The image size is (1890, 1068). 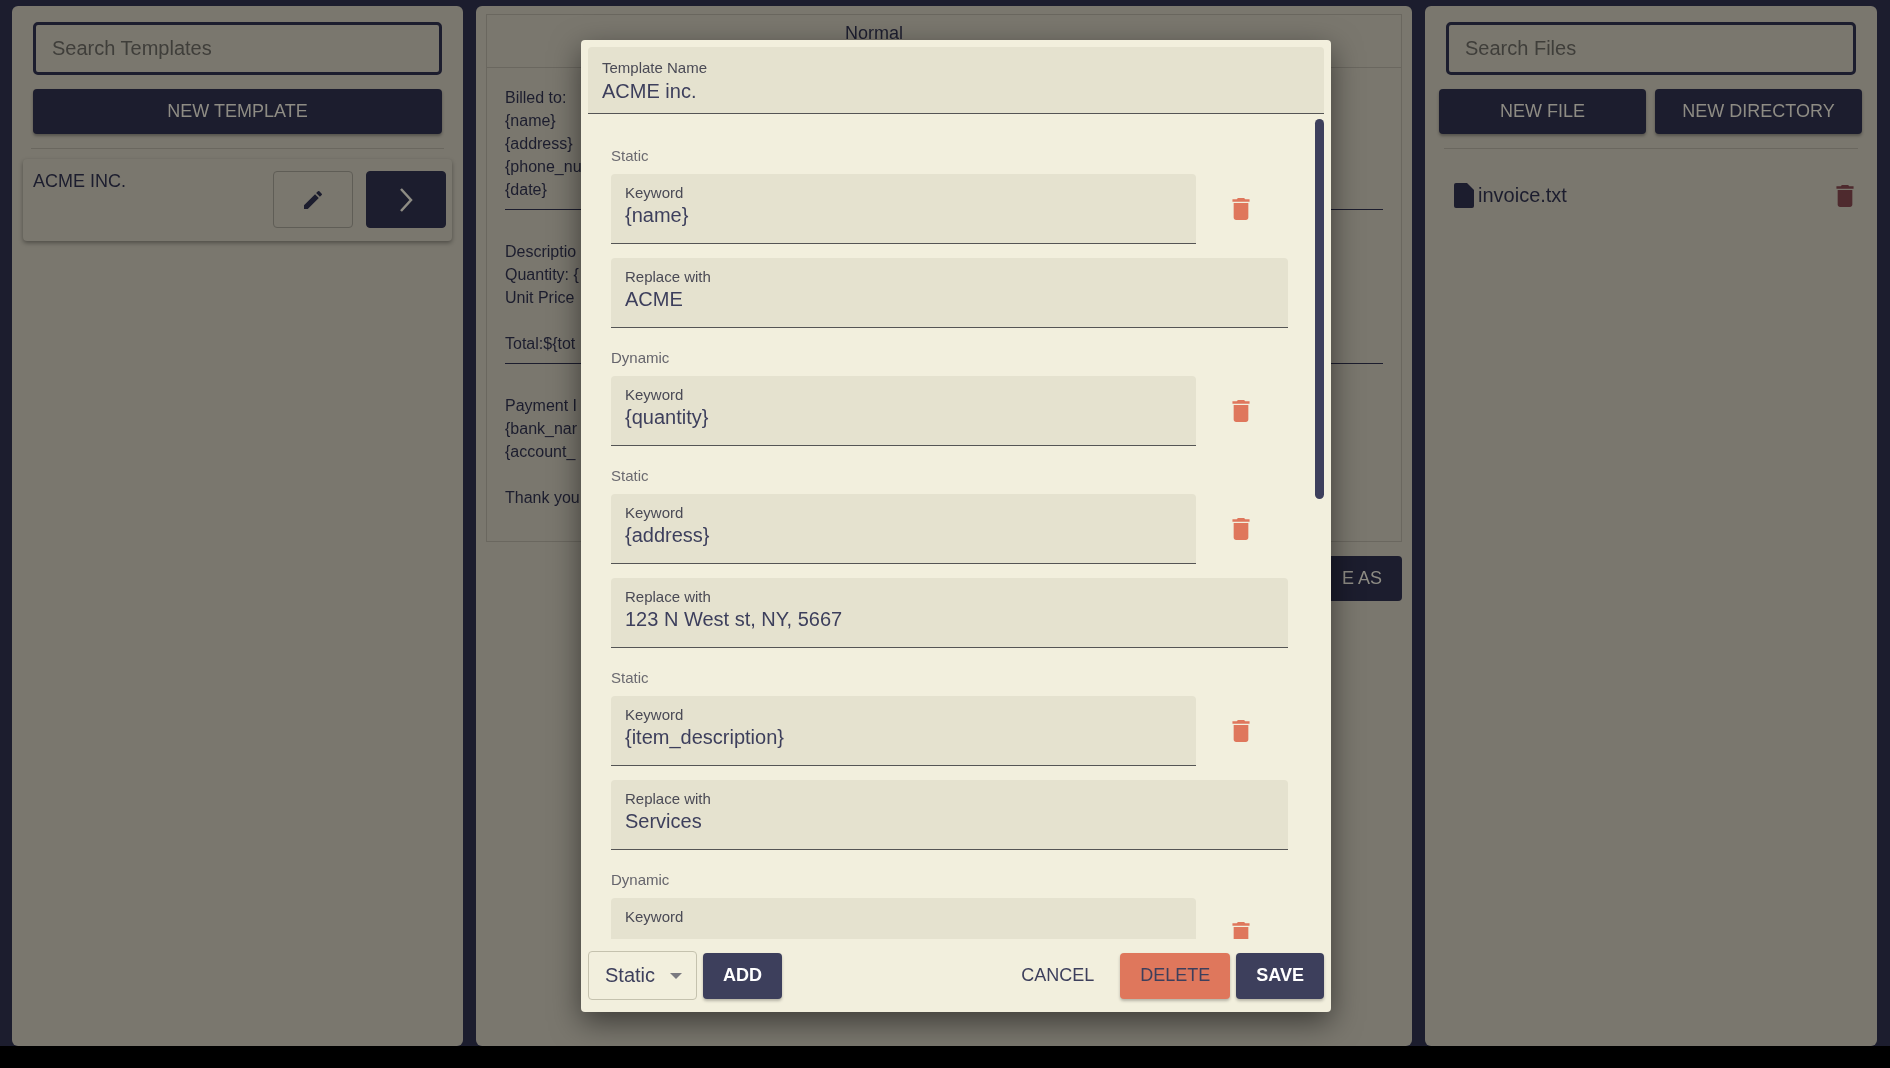 I want to click on scrollbar, so click(x=1319, y=309).